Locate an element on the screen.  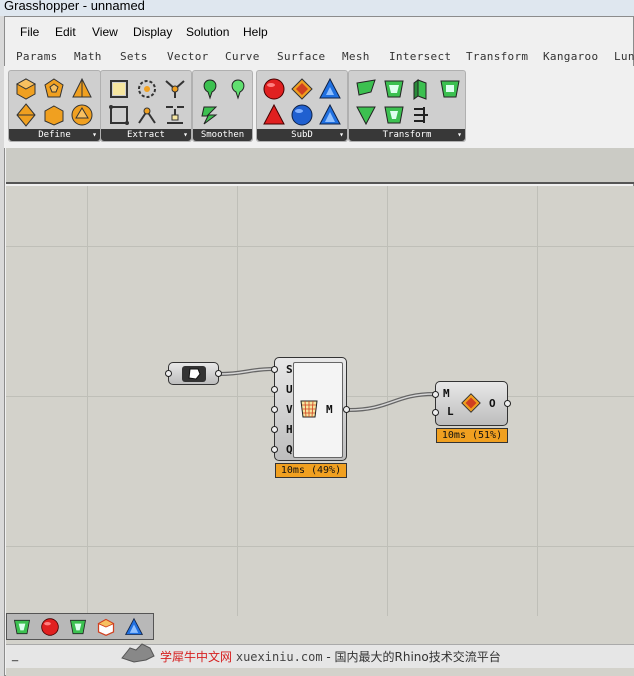
jitter-icon is located at coordinates (210, 115).